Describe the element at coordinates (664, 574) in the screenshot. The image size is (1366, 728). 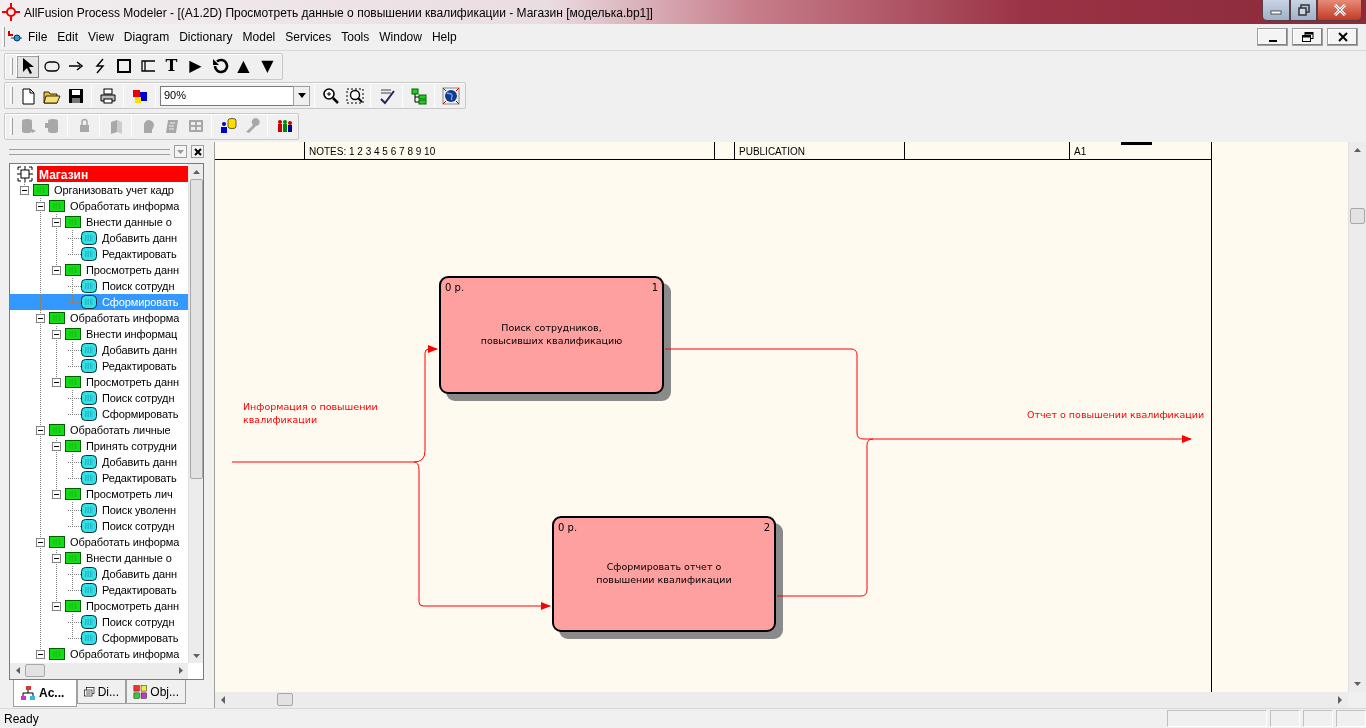
I see `activity-name: Сформировать отчет о повышении квалификации` at that location.